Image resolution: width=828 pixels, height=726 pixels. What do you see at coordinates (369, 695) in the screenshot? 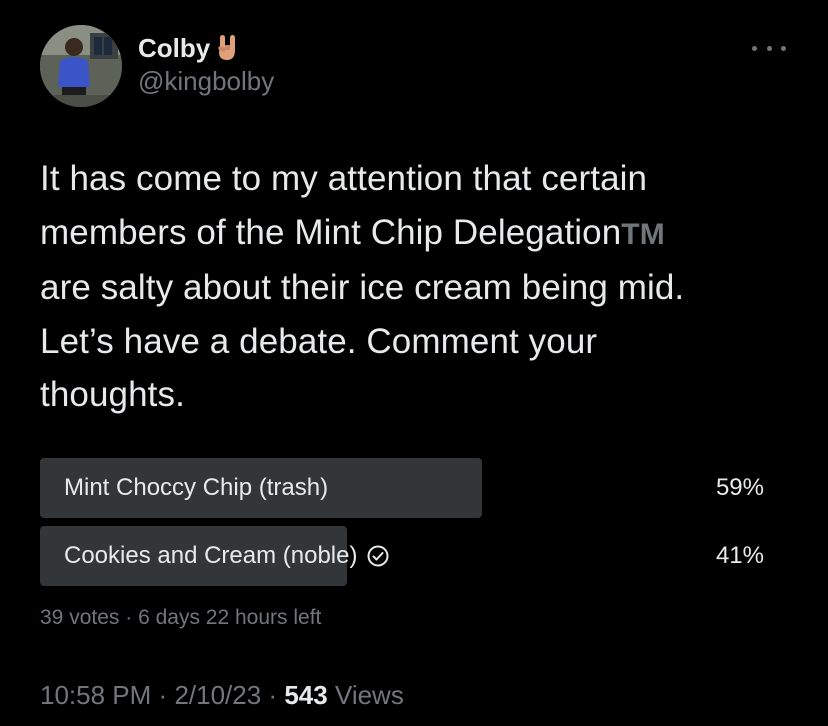
I see `views-label: Views` at bounding box center [369, 695].